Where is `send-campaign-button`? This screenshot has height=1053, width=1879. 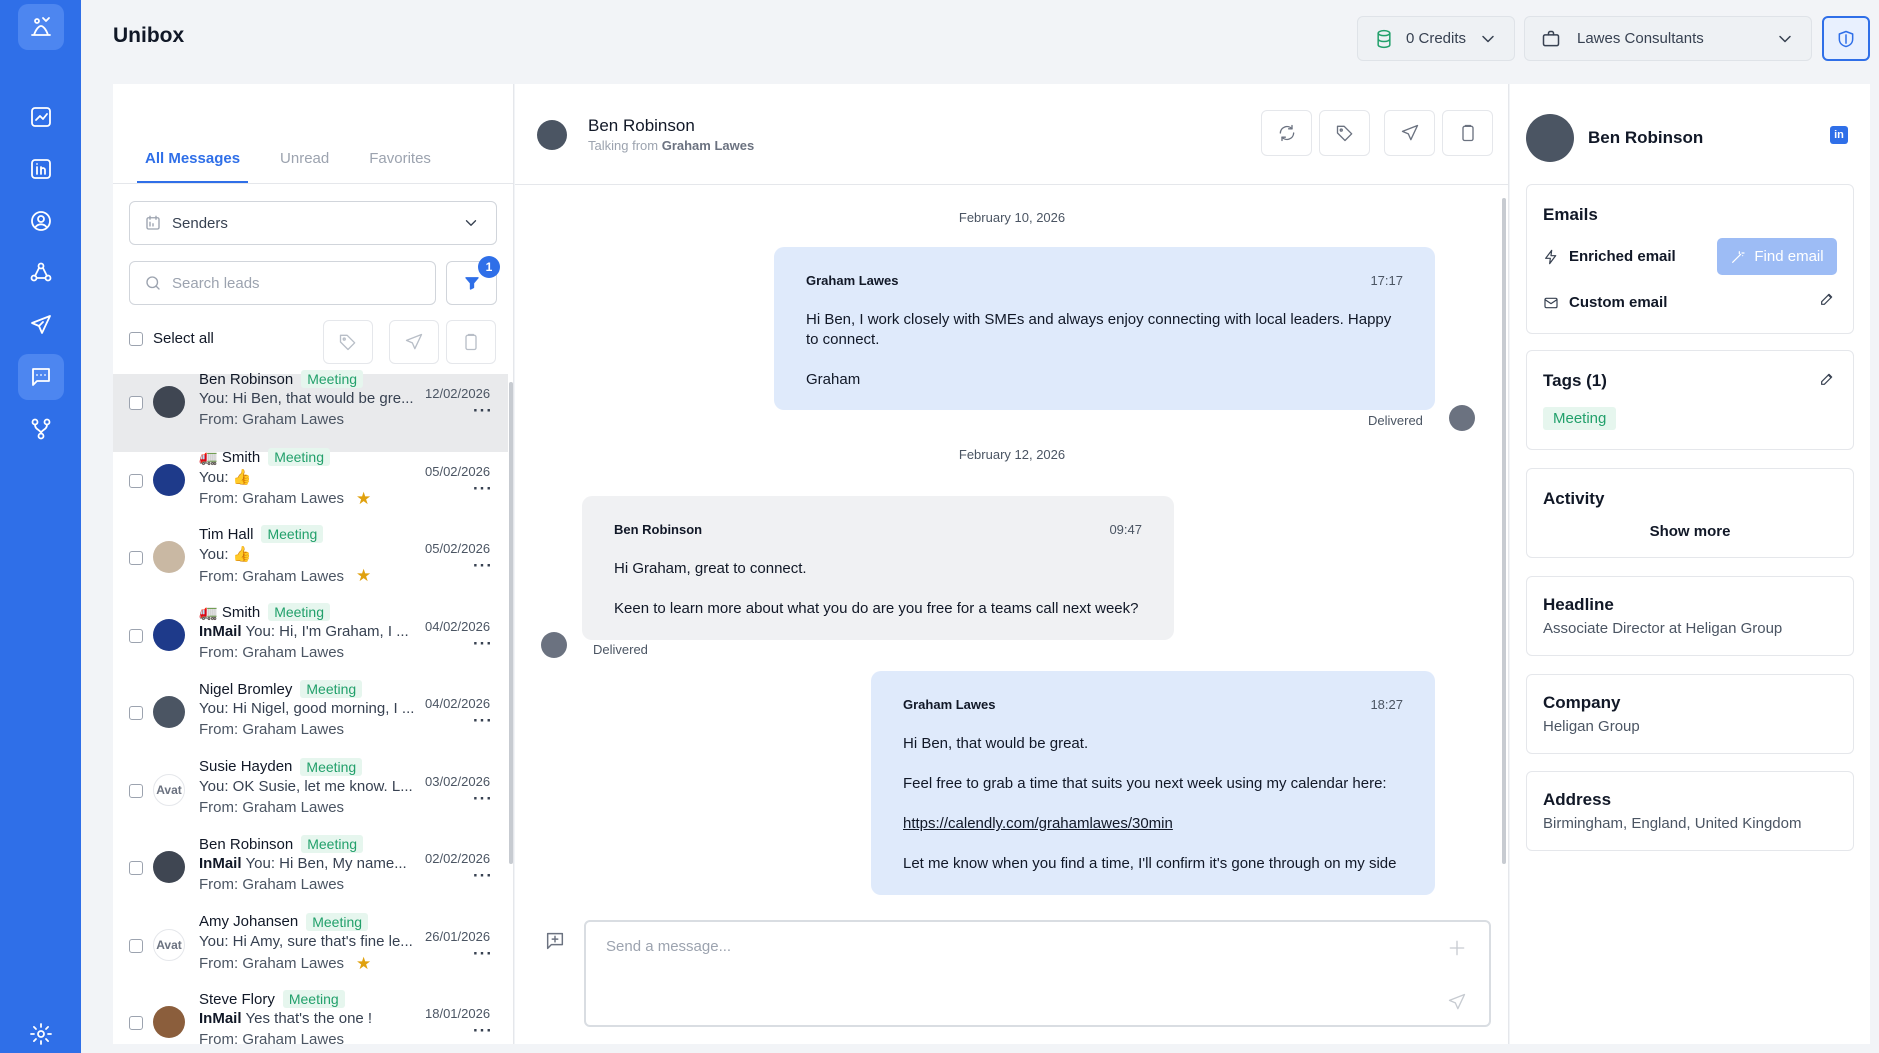 send-campaign-button is located at coordinates (1409, 133).